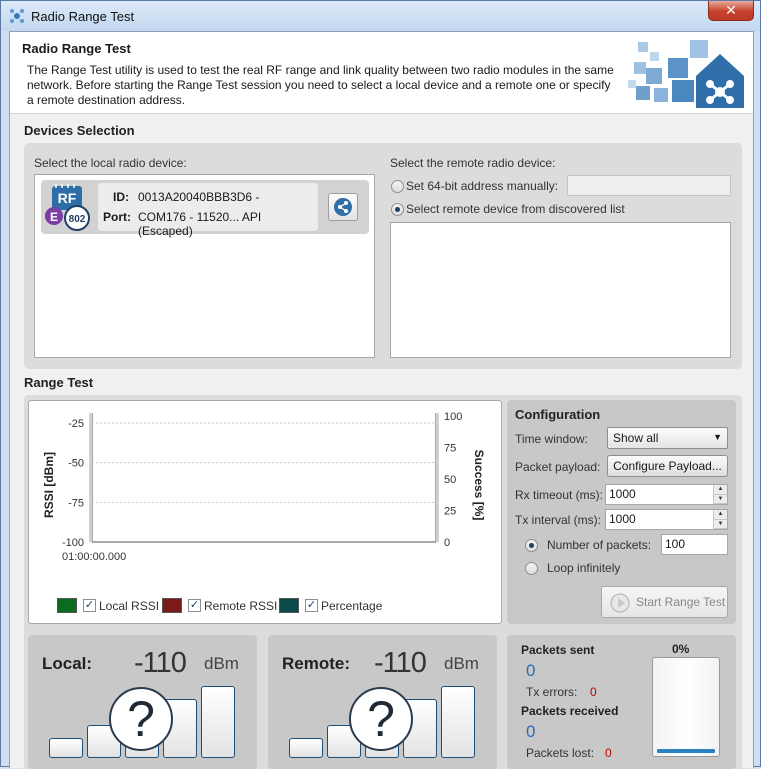  I want to click on remote-gauge-title: Remote:, so click(316, 663).